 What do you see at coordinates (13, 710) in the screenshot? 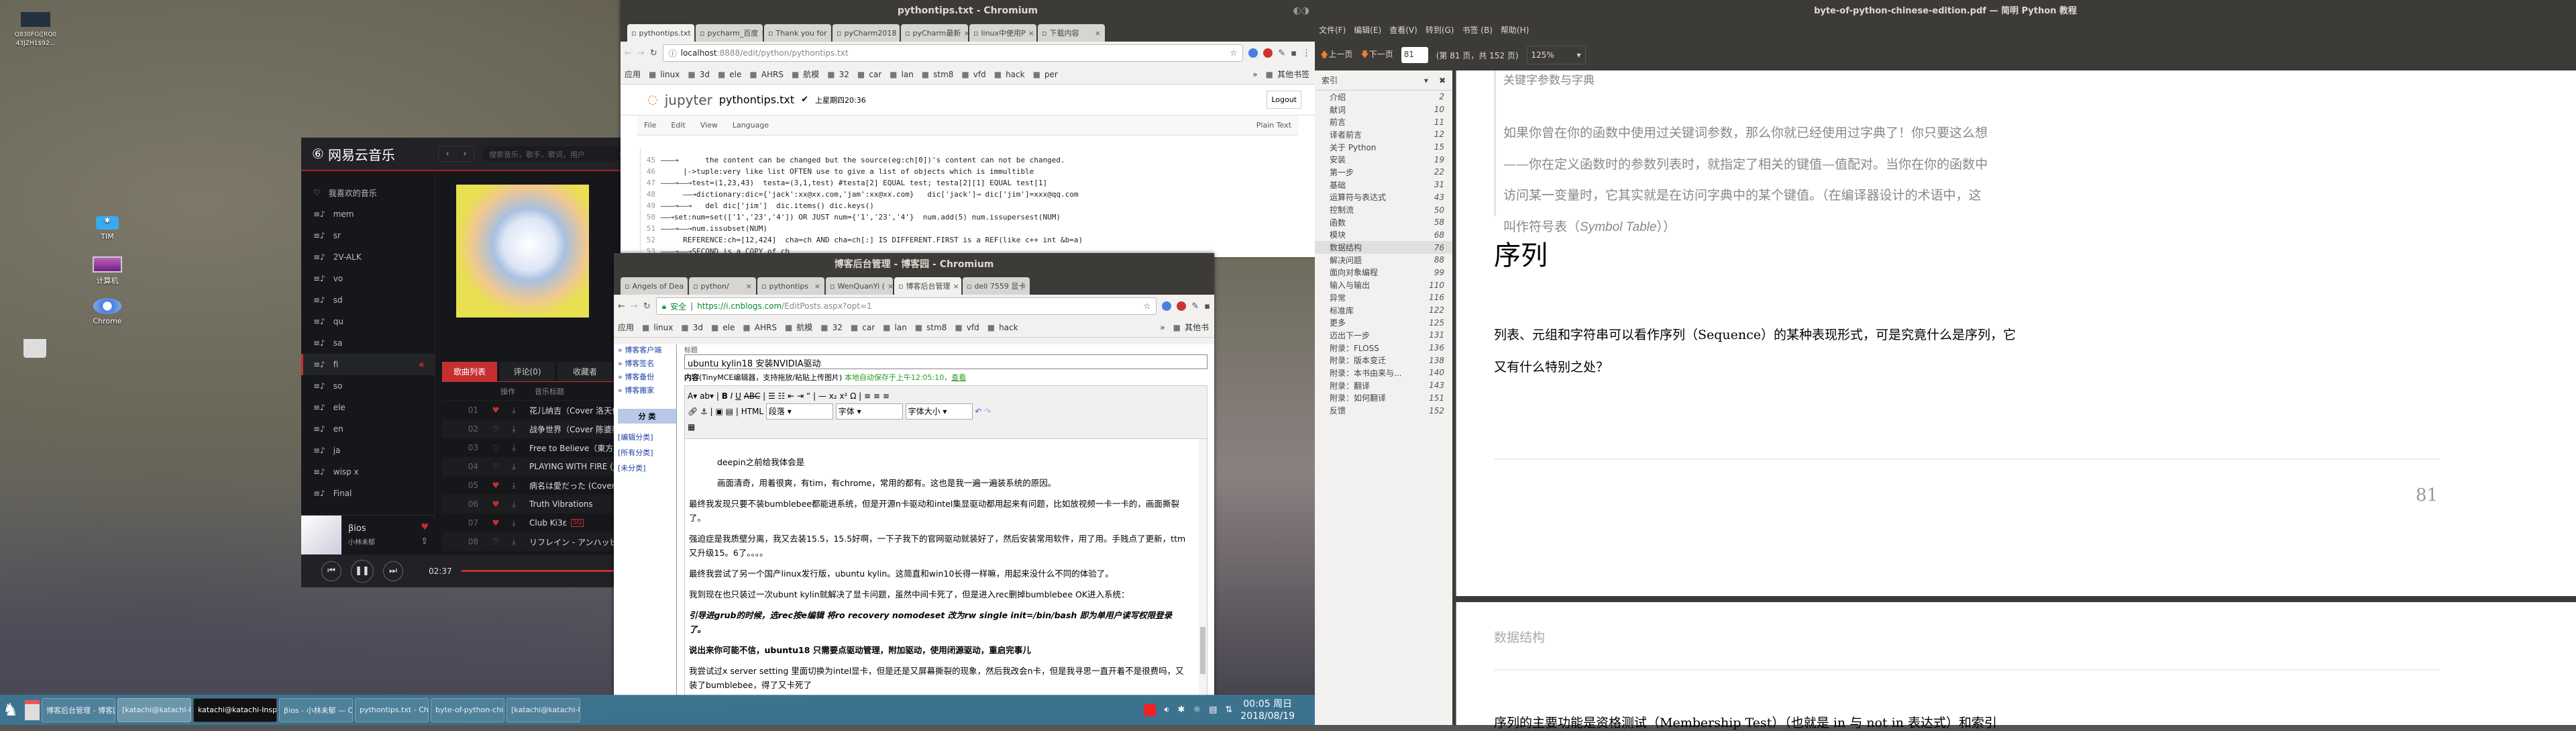
I see `start-menu-icon: ♞` at bounding box center [13, 710].